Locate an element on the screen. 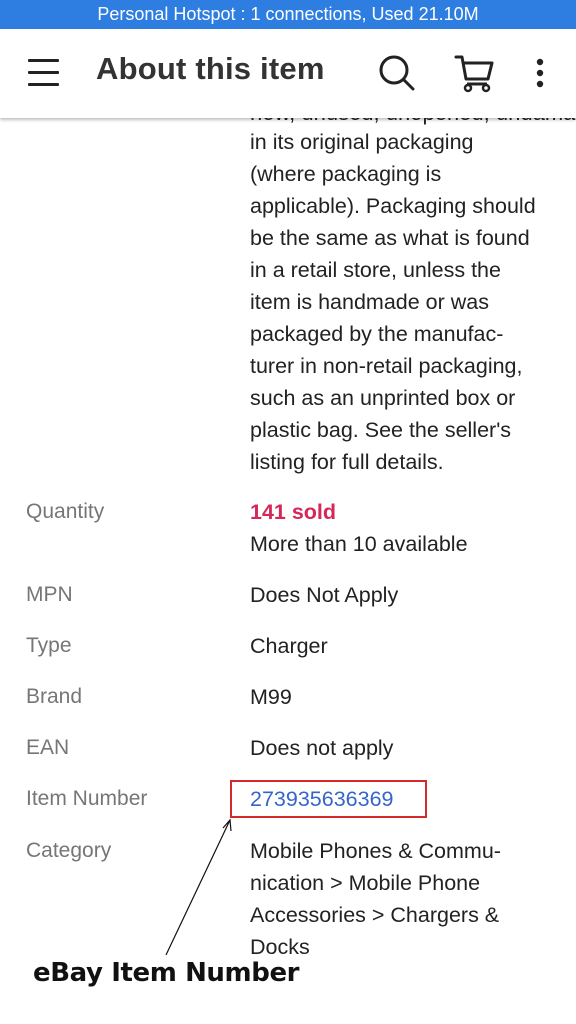 The height and width of the screenshot is (1024, 576). annotation-arrow-line is located at coordinates (198, 887).